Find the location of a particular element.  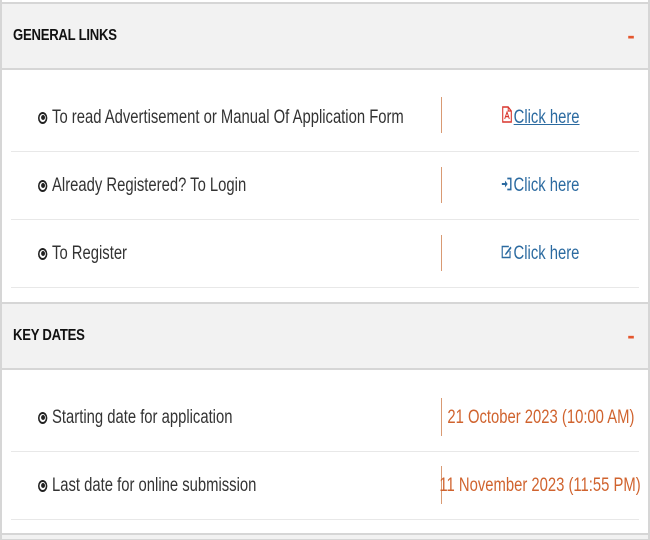

register-label: To Register is located at coordinates (90, 253).